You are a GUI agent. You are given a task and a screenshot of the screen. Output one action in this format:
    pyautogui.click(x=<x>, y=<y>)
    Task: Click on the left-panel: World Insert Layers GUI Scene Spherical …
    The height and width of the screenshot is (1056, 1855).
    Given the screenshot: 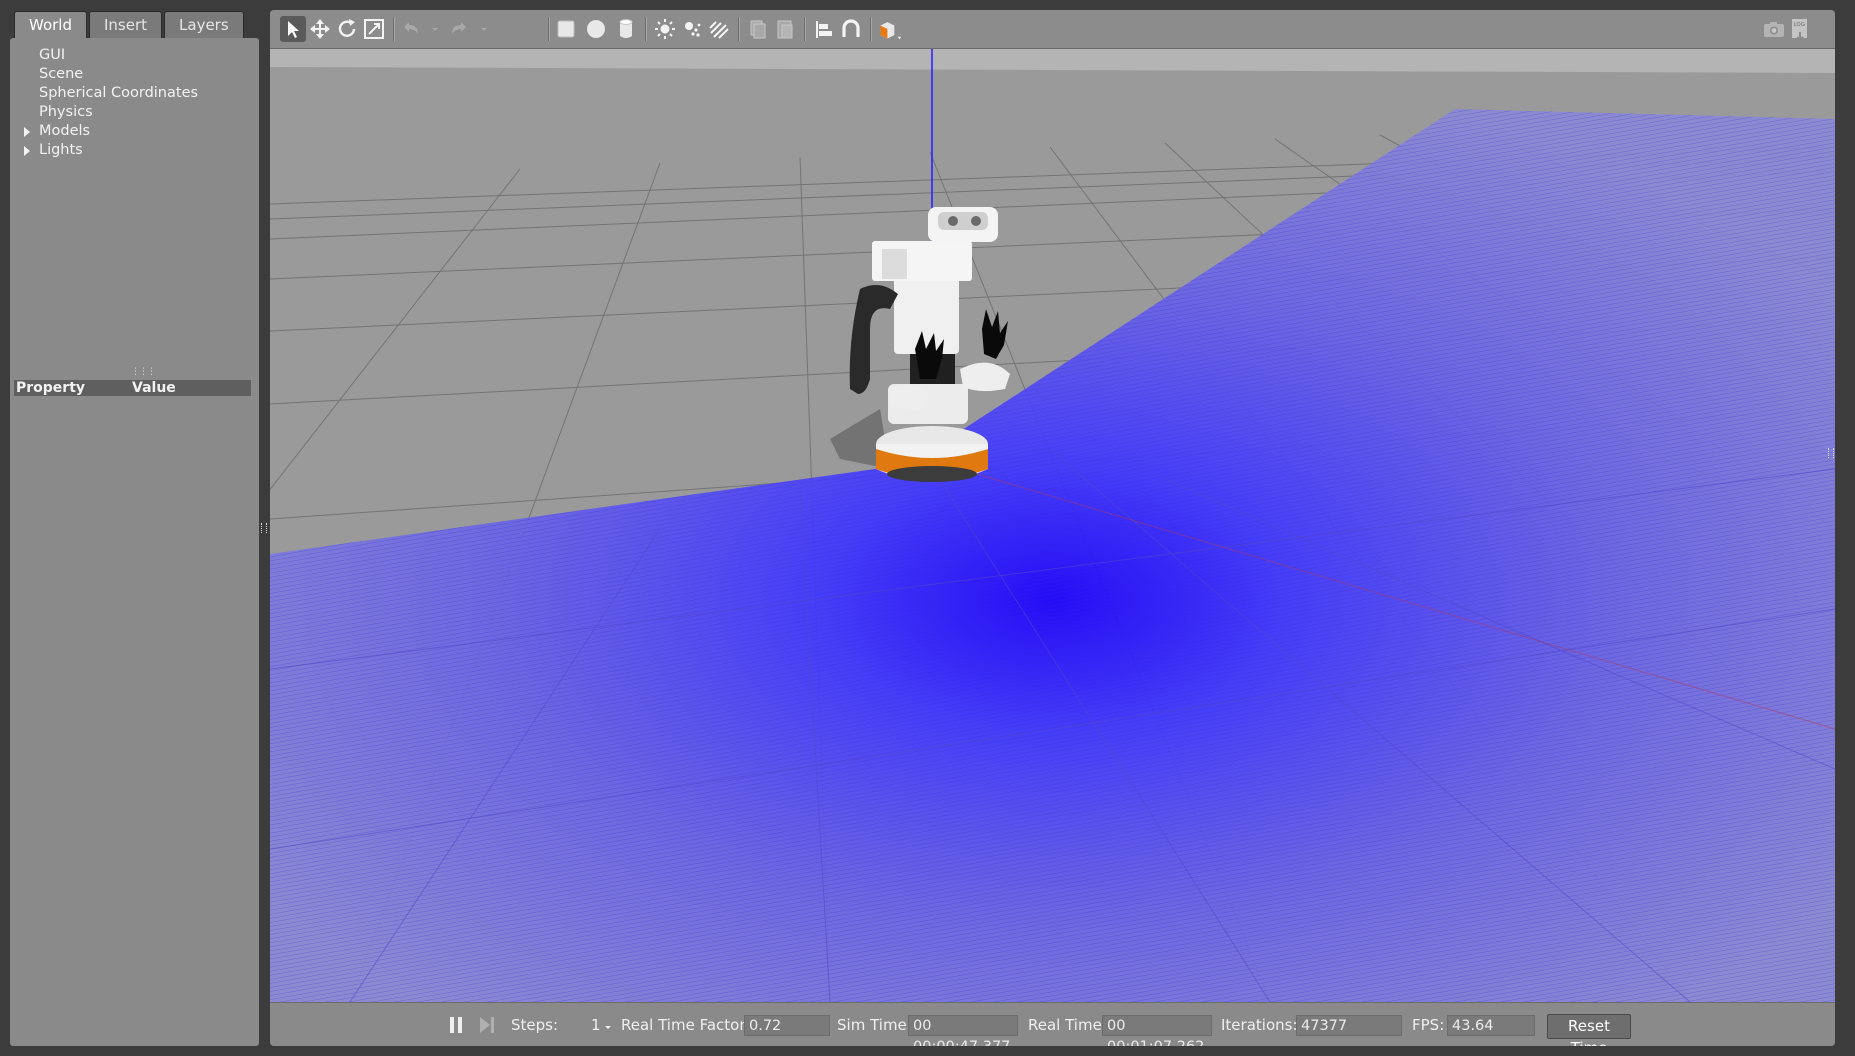 What is the action you would take?
    pyautogui.click(x=135, y=528)
    